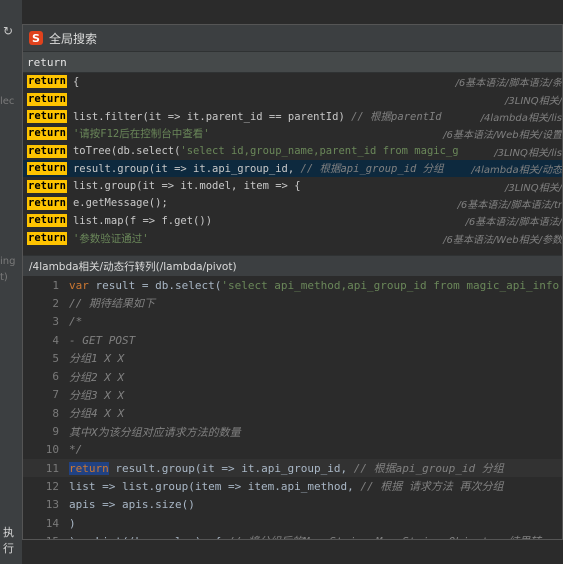 This screenshot has height=564, width=563. Describe the element at coordinates (155, 432) in the screenshot. I see `code-text: 其中X为该分组对应请求方法的数量` at that location.